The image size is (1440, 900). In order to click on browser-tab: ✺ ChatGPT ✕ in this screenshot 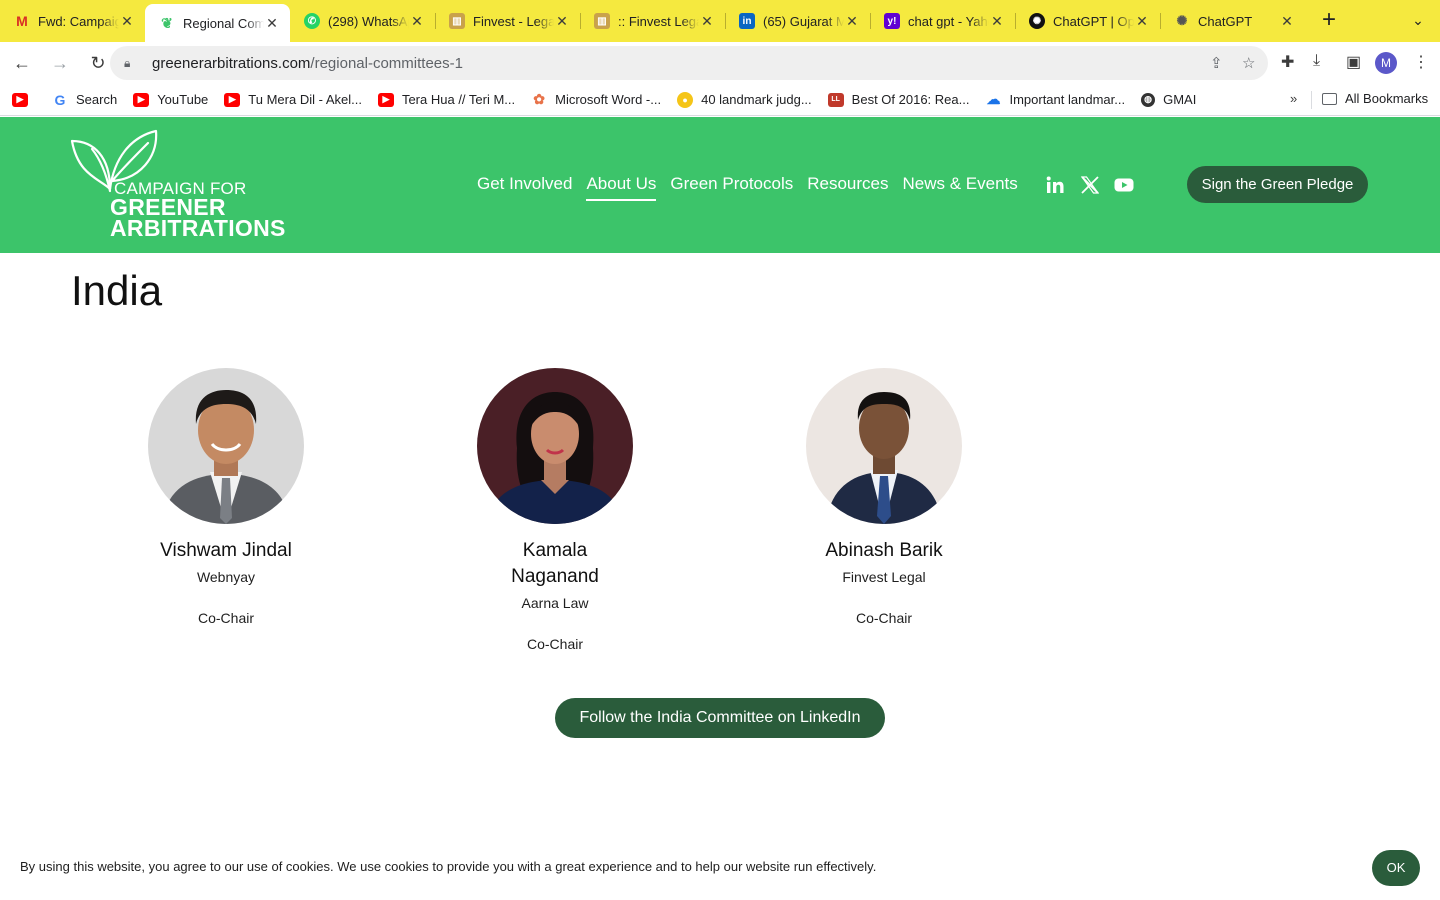, I will do `click(1232, 21)`.